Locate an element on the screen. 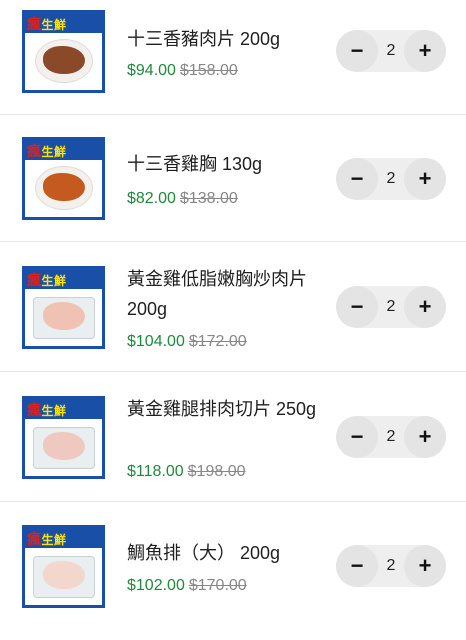 This screenshot has height=640, width=466. product-name: 十三香豬肉片 200g is located at coordinates (227, 39).